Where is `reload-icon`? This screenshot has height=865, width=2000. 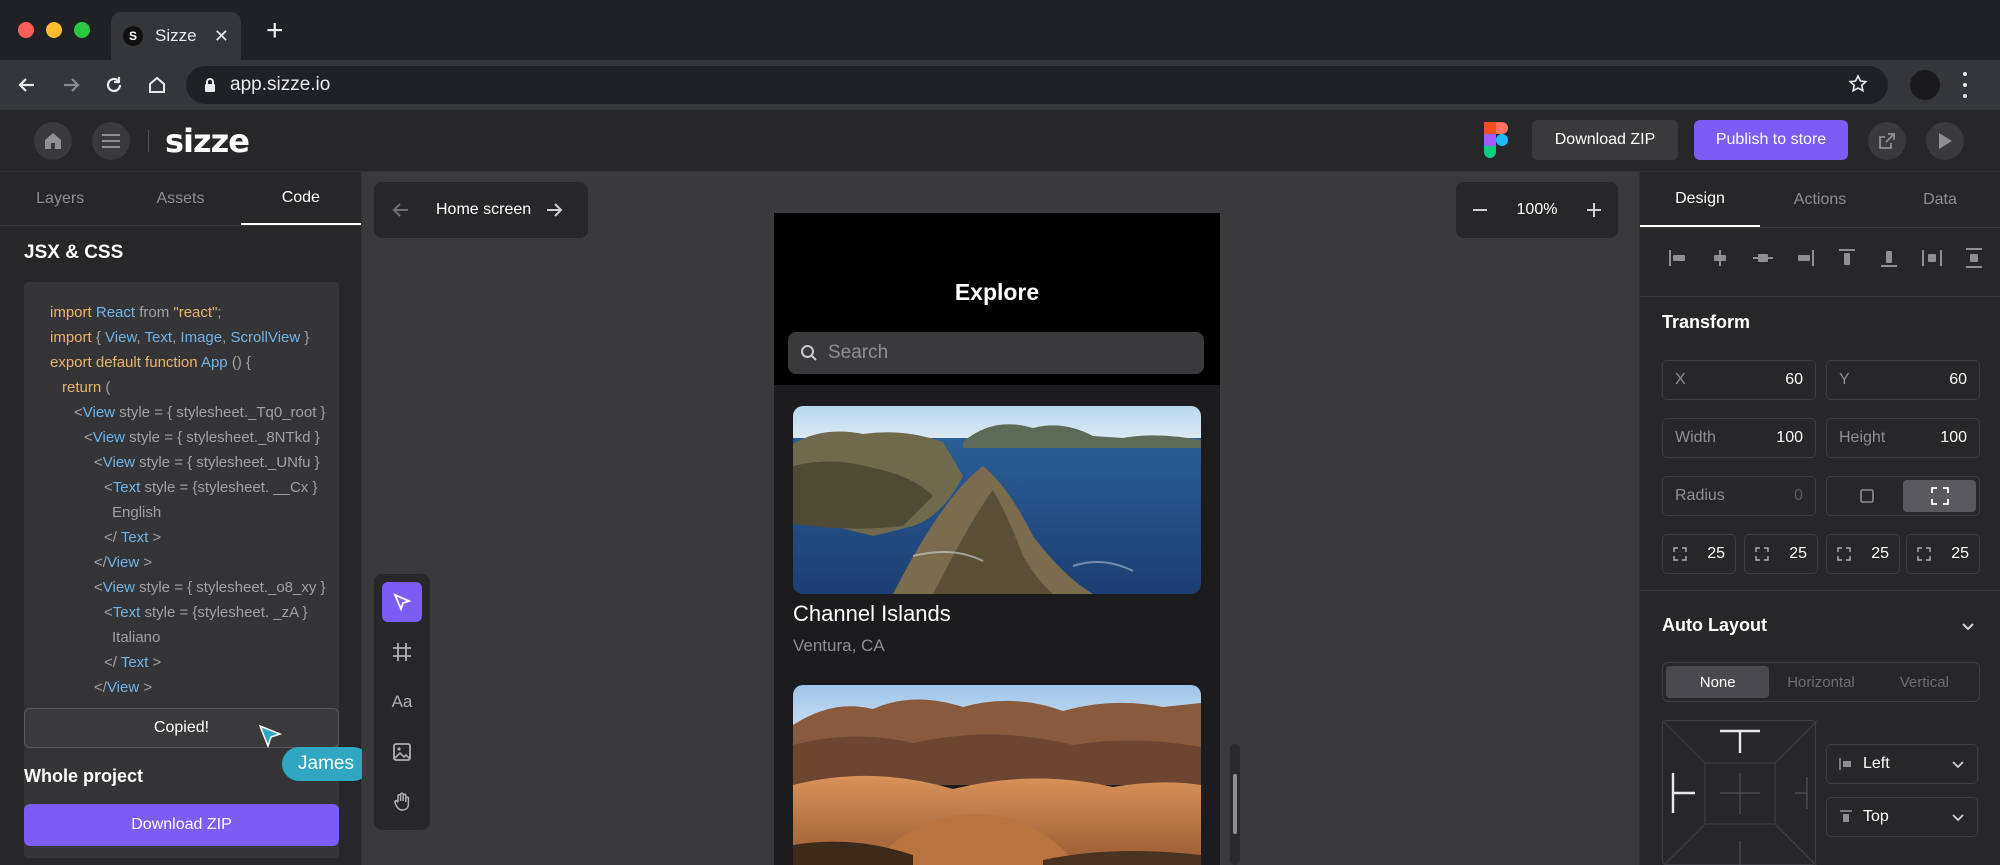 reload-icon is located at coordinates (114, 85).